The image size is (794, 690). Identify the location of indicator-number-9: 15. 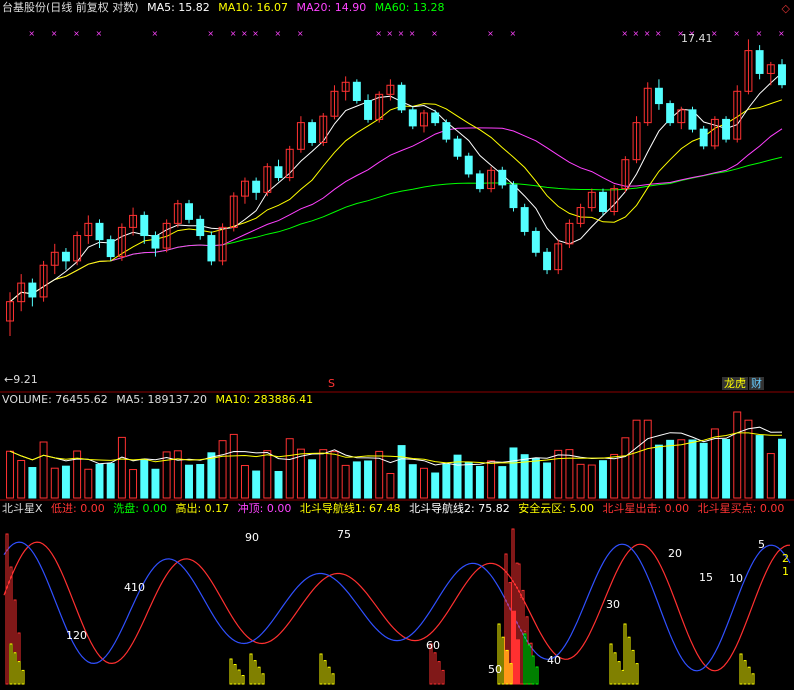
(706, 577).